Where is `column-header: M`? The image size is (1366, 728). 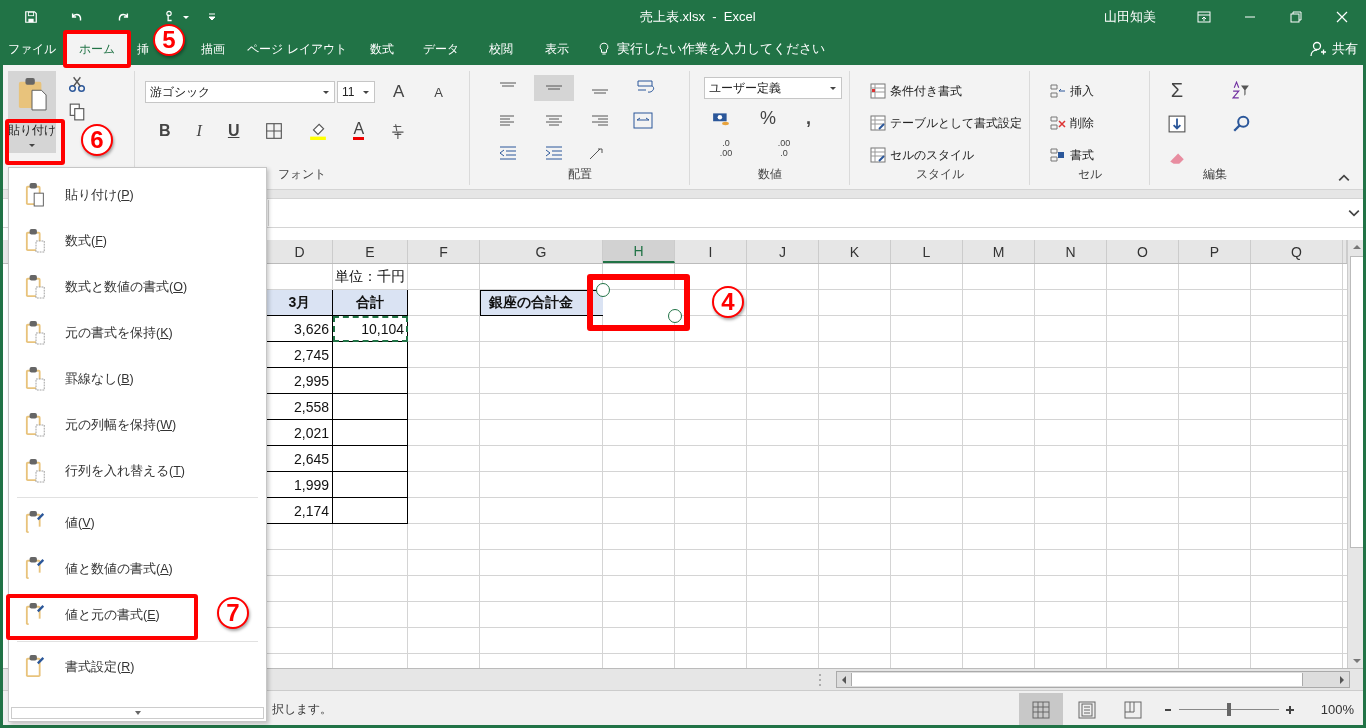
column-header: M is located at coordinates (999, 251).